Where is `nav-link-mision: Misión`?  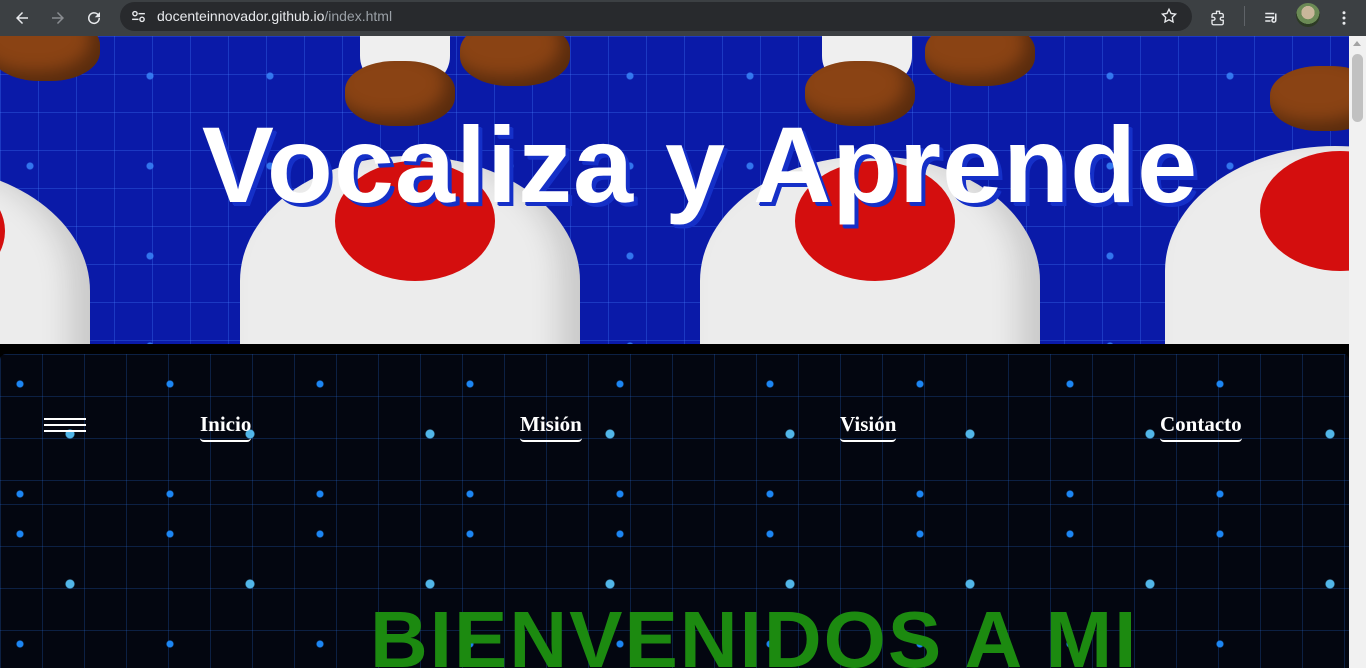
nav-link-mision: Misión is located at coordinates (551, 427).